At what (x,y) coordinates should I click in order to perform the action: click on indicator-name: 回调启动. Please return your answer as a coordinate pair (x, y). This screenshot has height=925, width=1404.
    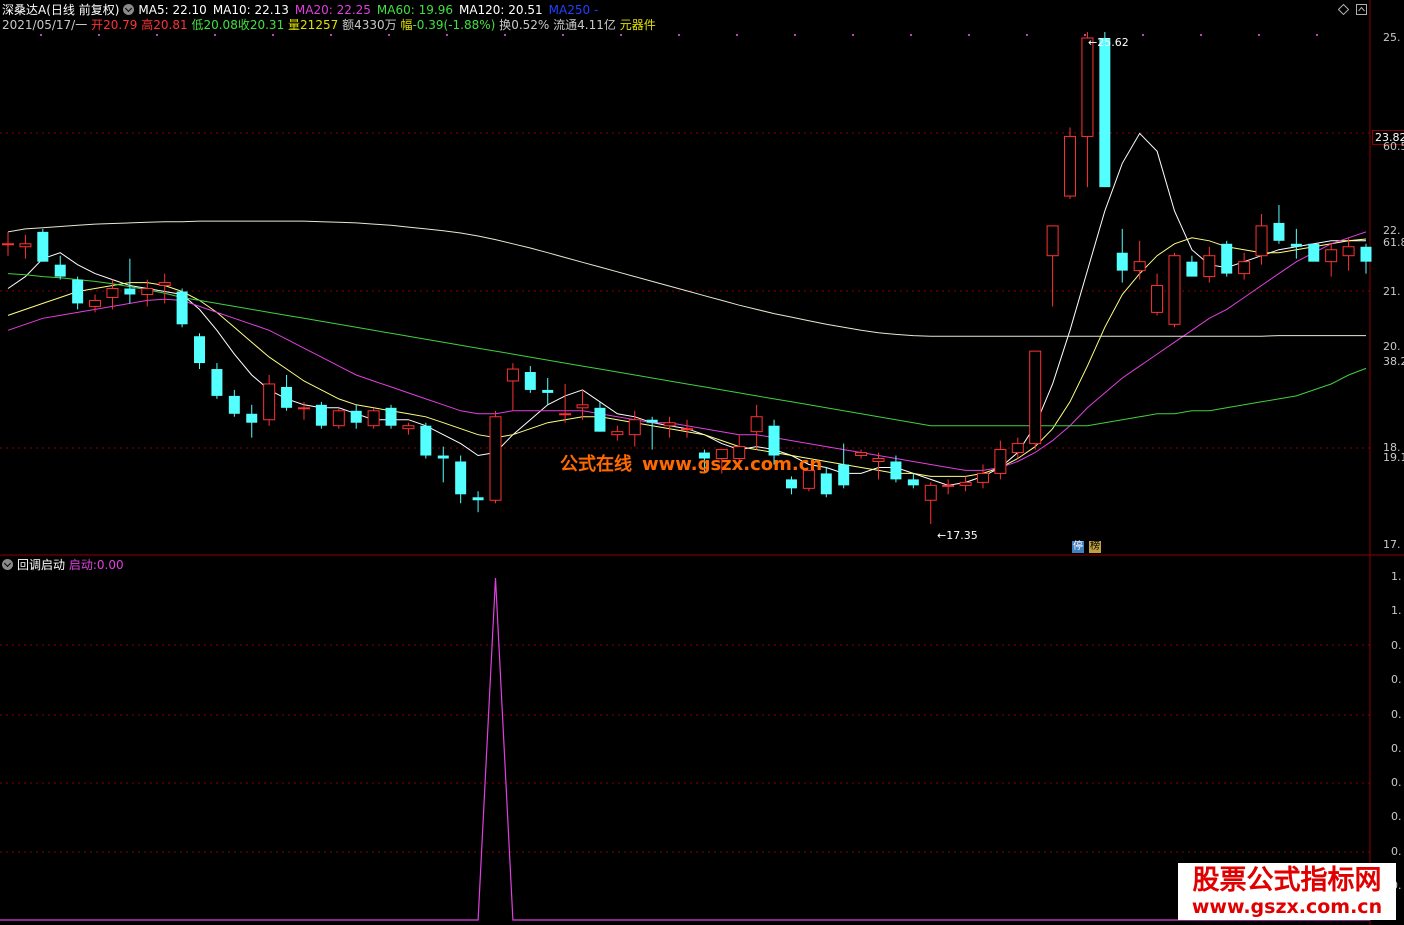
    Looking at the image, I should click on (41, 565).